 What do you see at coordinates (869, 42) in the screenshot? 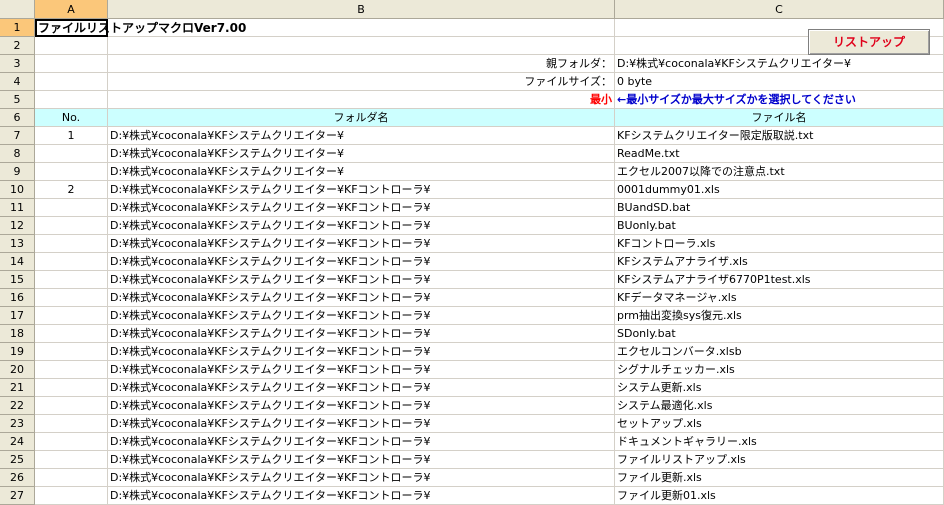
I see `listup-button: リストアップ` at bounding box center [869, 42].